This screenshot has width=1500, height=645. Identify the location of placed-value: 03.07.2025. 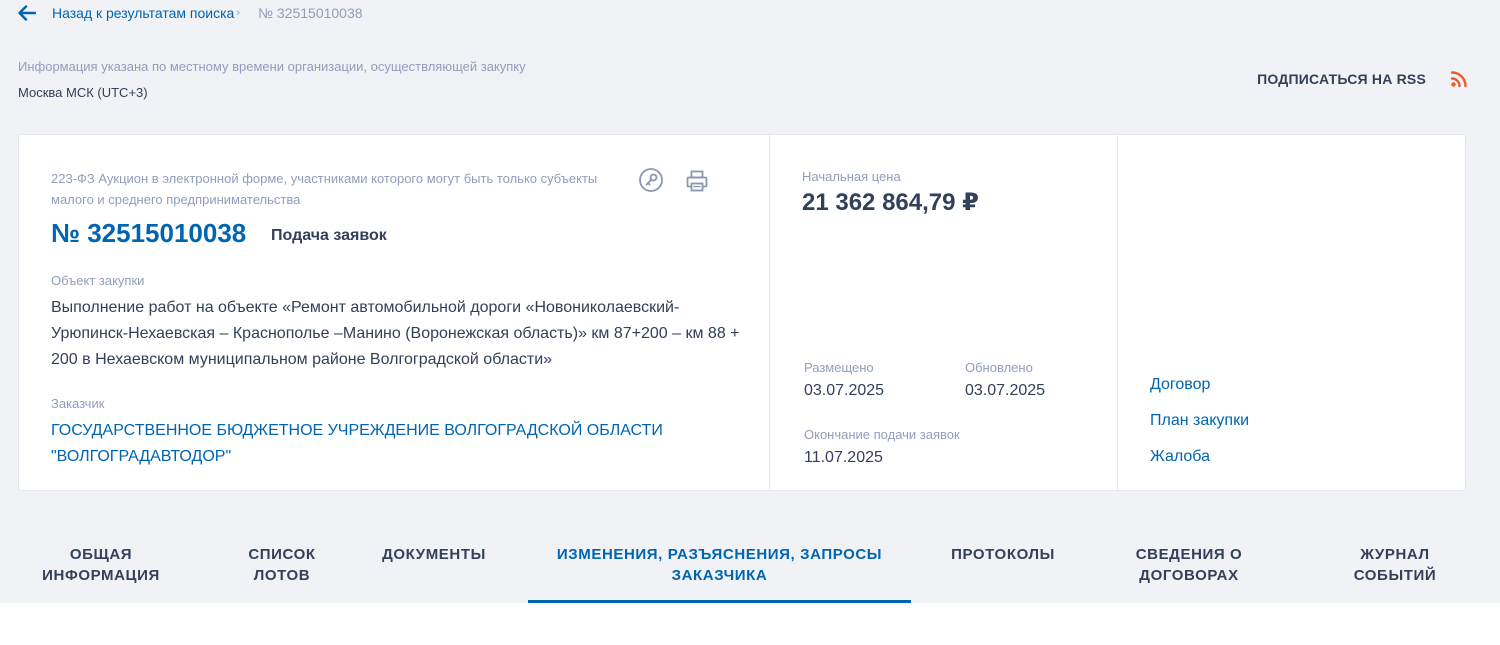
(844, 390).